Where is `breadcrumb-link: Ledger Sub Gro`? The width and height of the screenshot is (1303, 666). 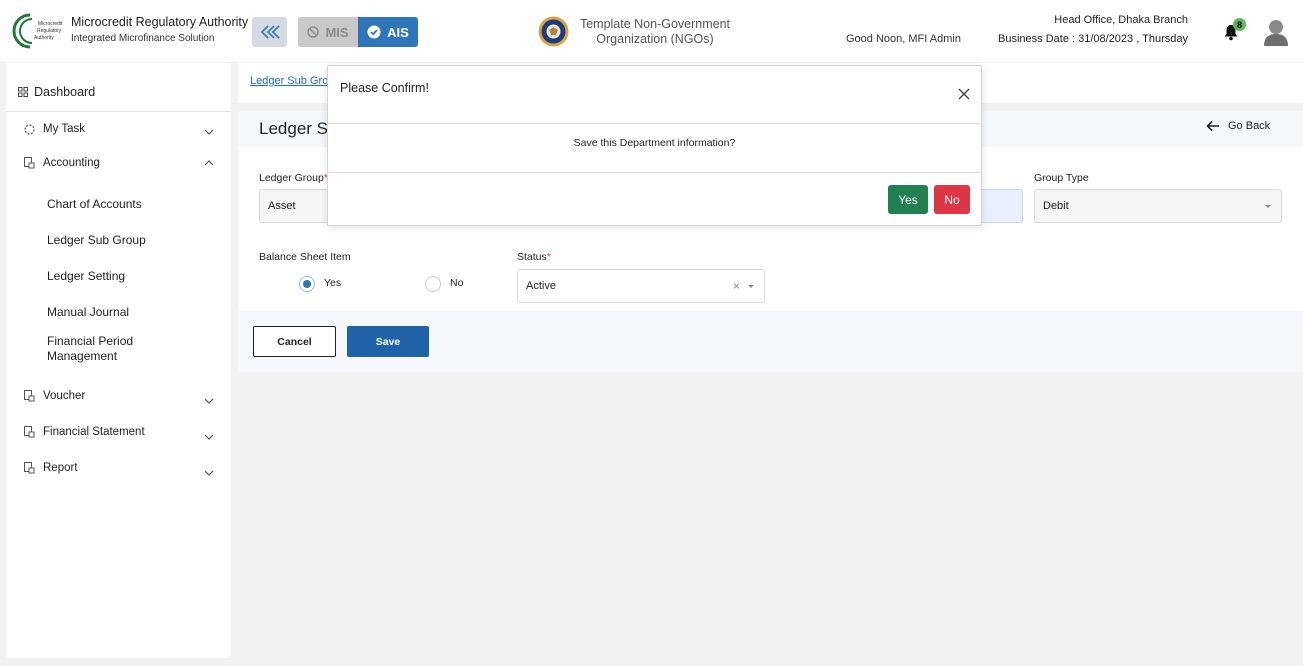
breadcrumb-link: Ledger Sub Gro is located at coordinates (289, 81).